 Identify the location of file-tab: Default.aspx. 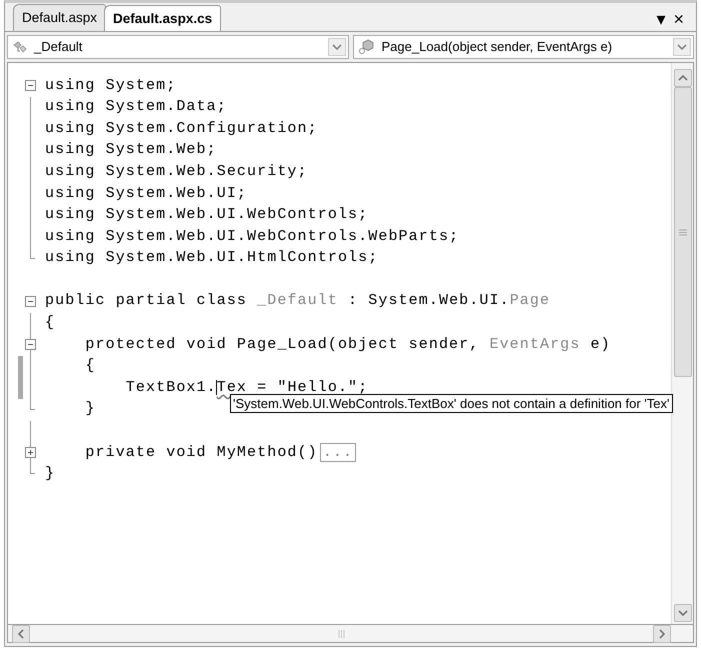
(59, 17).